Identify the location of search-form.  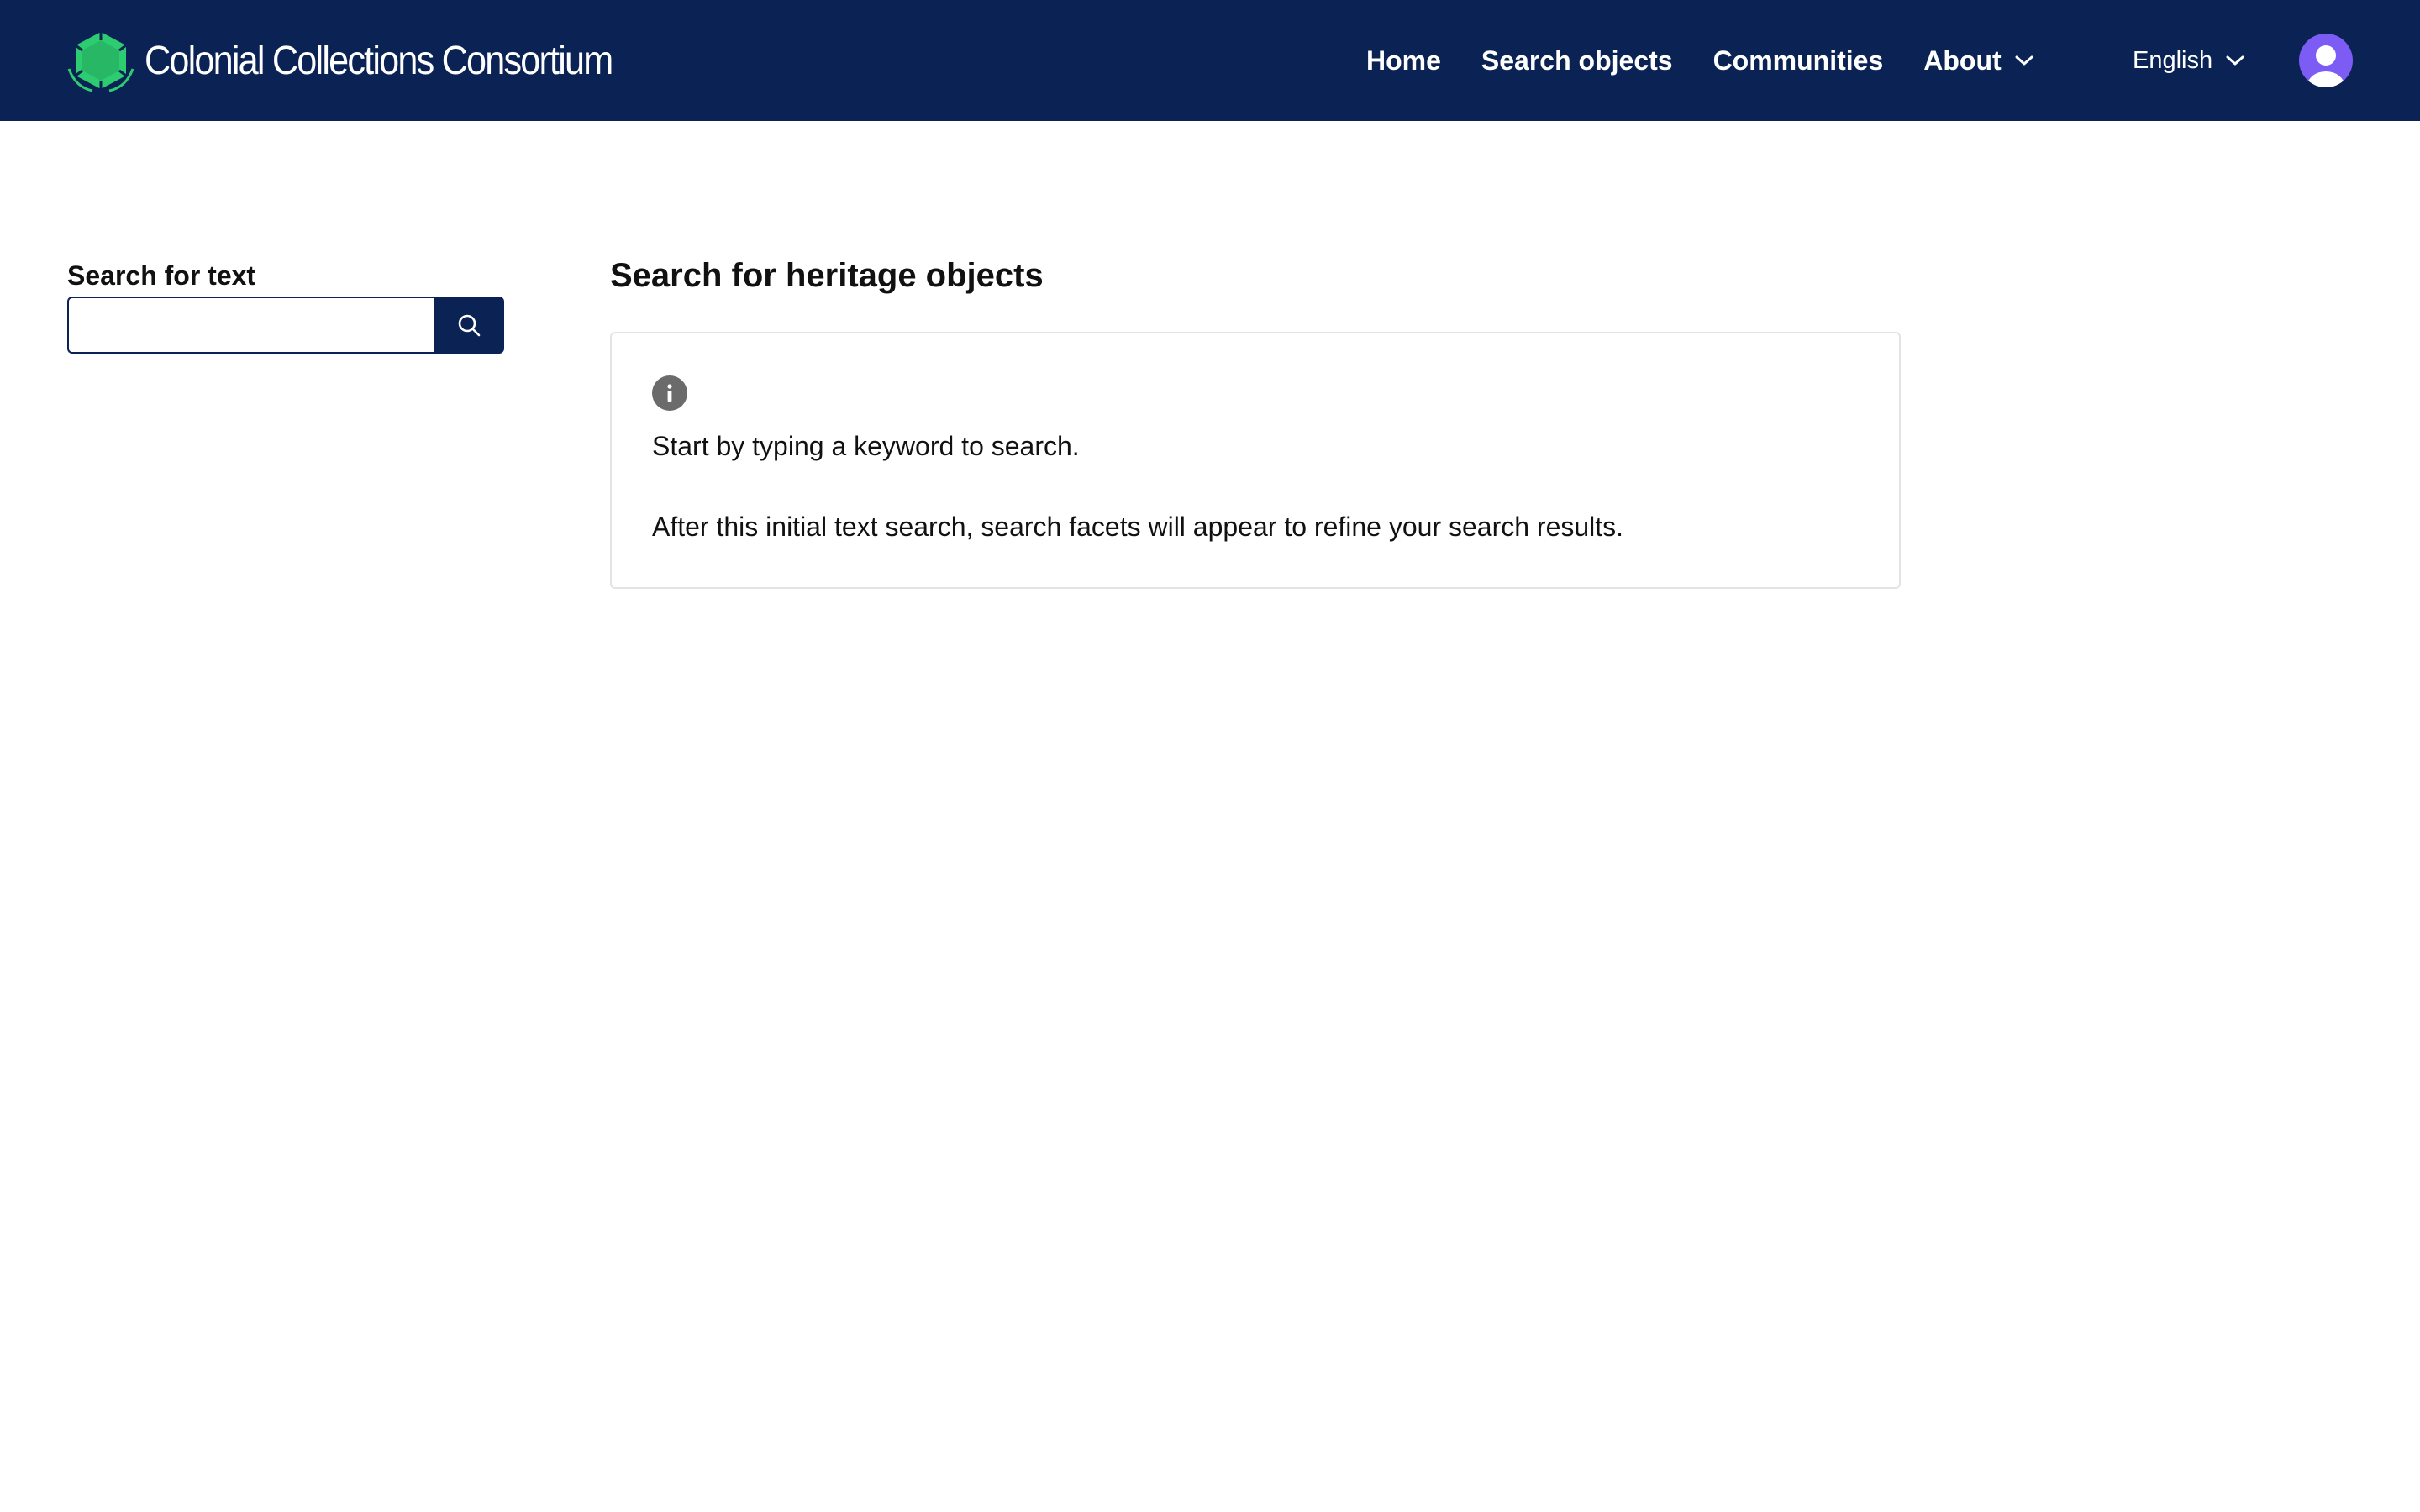
(285, 325).